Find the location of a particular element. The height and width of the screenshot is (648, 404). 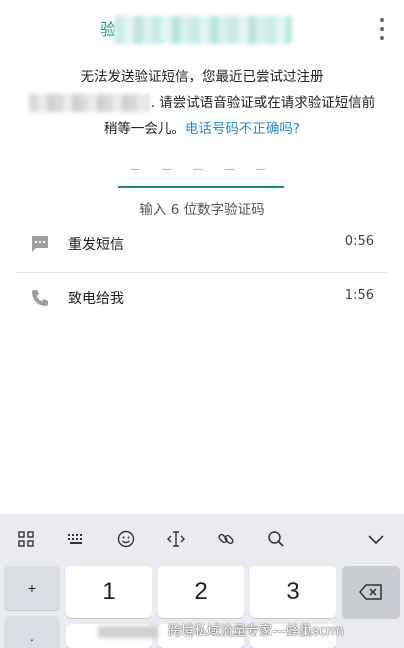

link-icon is located at coordinates (226, 539).